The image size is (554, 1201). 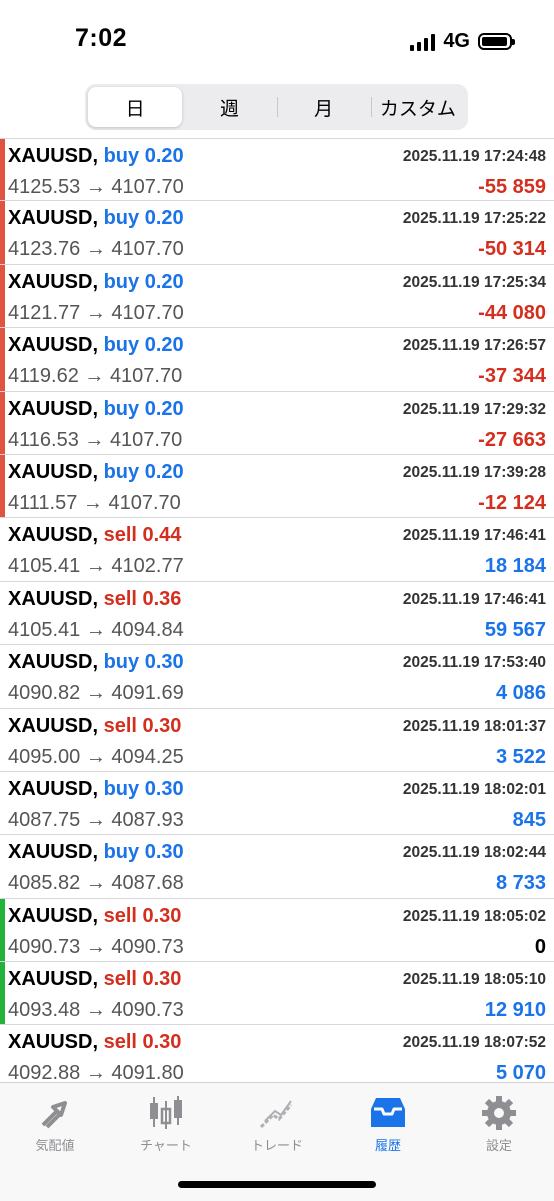 I want to click on trade-prices: 4085.82 → 4087.68, so click(x=96, y=883).